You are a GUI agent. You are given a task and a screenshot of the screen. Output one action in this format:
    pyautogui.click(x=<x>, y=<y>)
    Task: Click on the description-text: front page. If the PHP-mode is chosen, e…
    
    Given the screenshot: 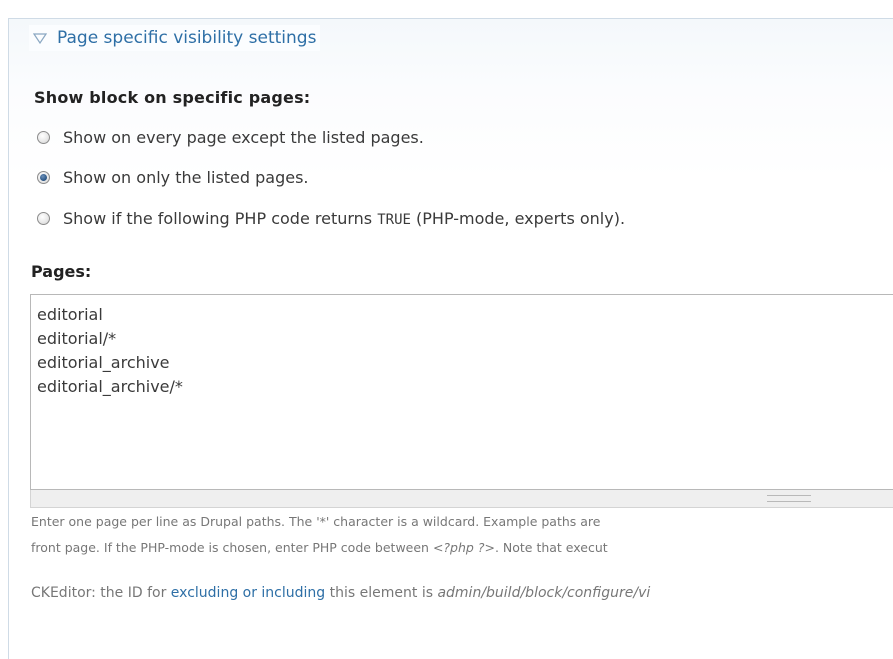 What is the action you would take?
    pyautogui.click(x=232, y=547)
    